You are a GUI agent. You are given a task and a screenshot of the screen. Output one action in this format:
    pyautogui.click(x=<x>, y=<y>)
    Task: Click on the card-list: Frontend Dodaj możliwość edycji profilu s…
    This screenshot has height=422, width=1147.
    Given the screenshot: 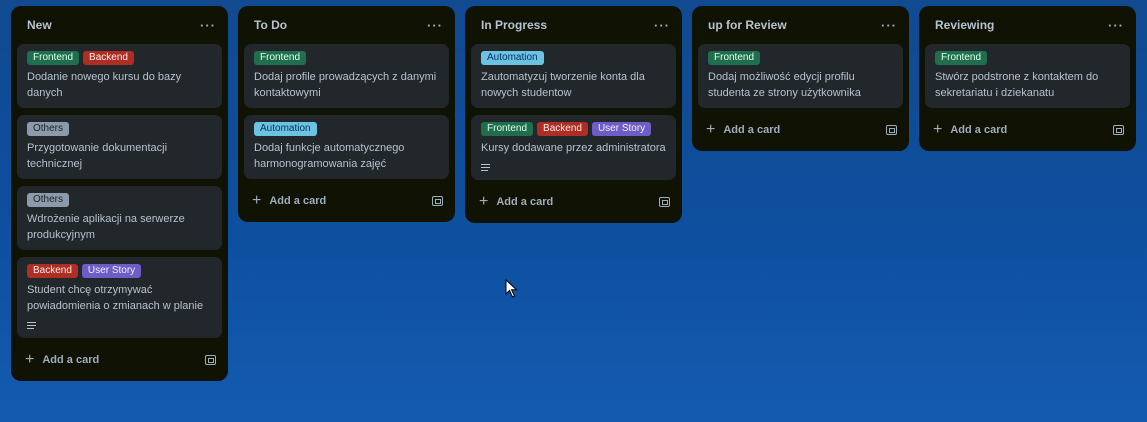 What is the action you would take?
    pyautogui.click(x=800, y=76)
    